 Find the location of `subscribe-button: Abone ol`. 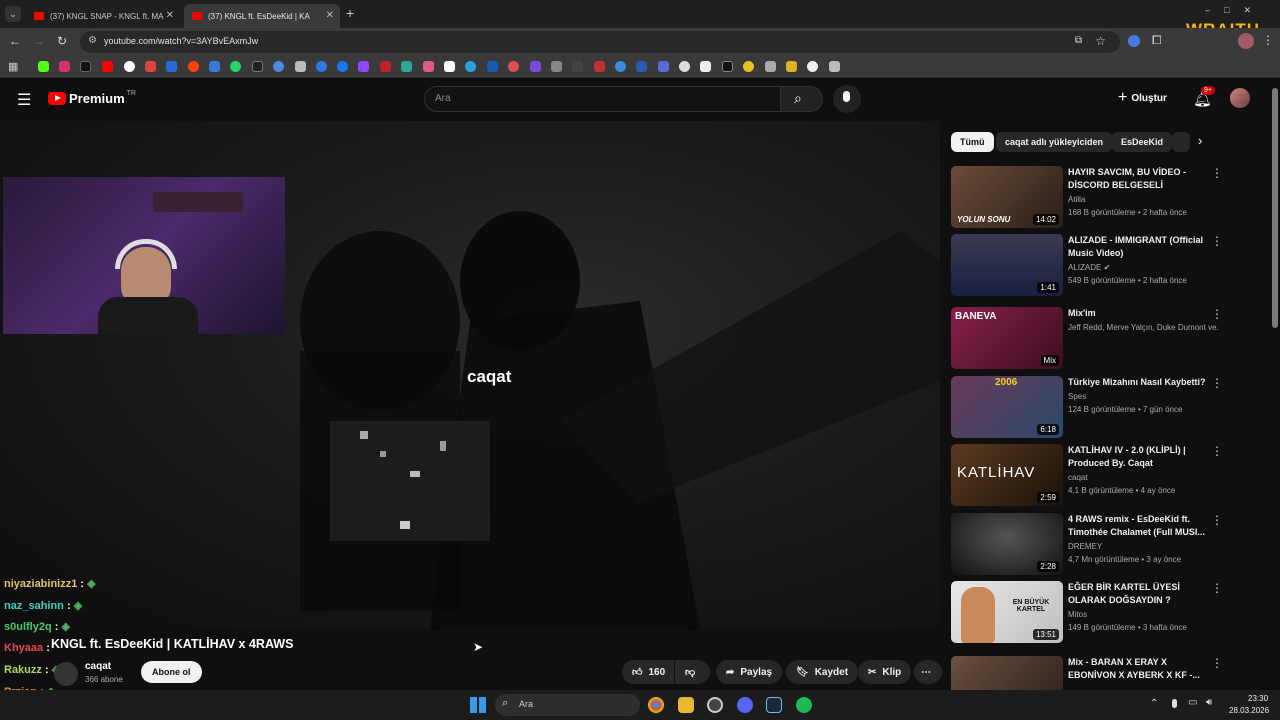

subscribe-button: Abone ol is located at coordinates (171, 672).